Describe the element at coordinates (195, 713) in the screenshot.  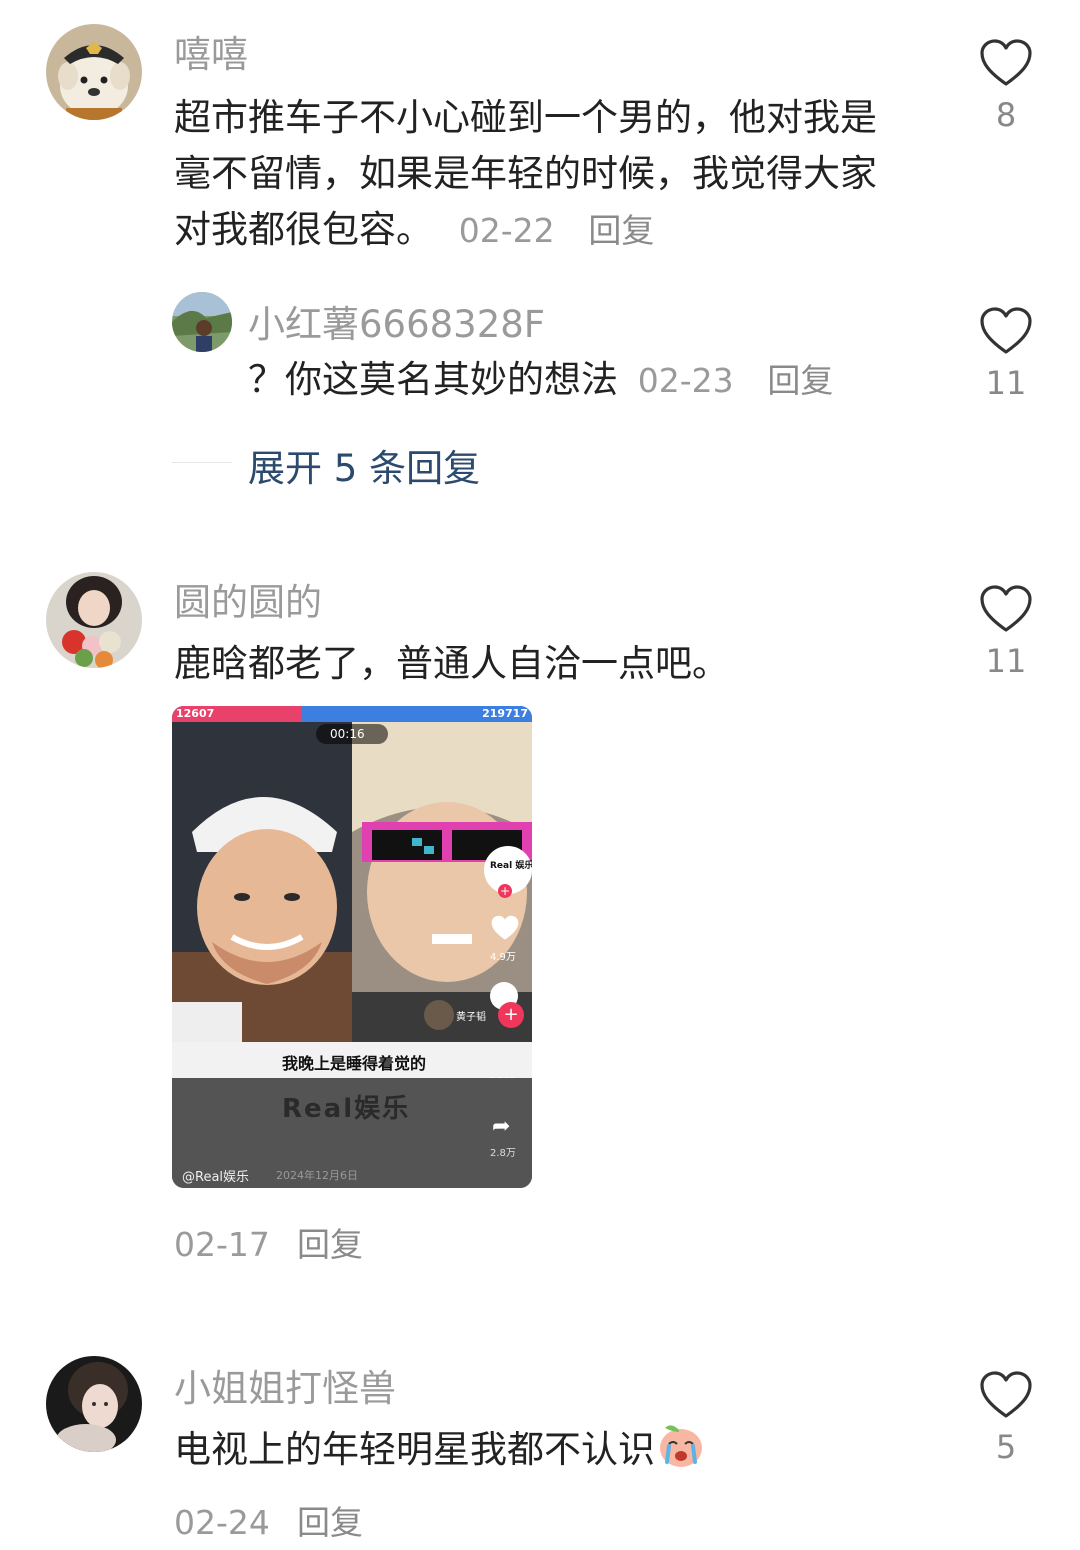
I see `left-score: 12607` at that location.